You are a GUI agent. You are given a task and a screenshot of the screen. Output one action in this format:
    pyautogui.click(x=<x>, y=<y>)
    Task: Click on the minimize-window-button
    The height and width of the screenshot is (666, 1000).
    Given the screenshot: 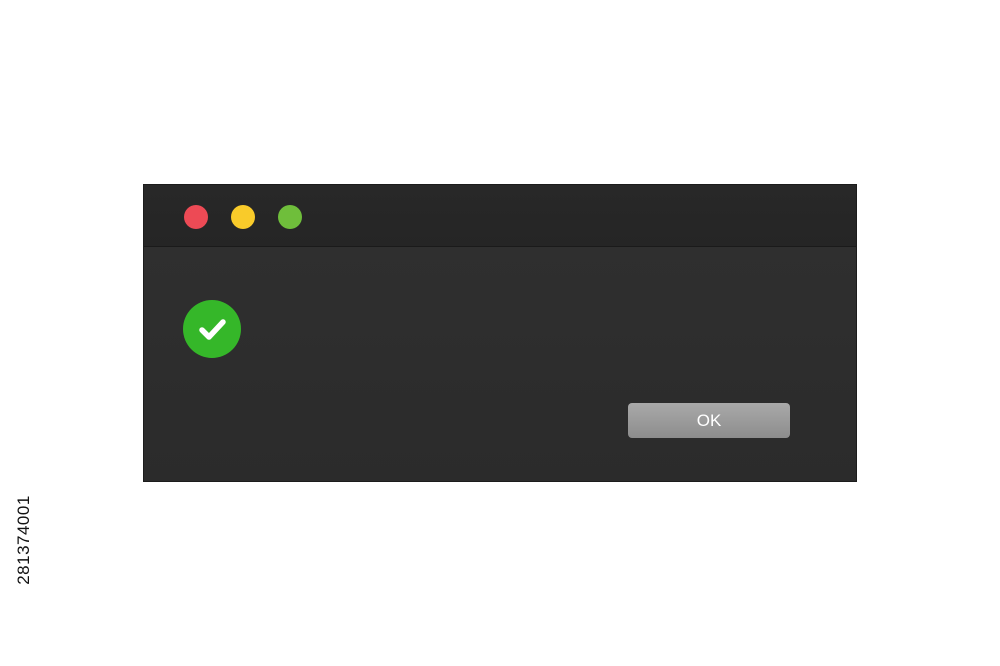 What is the action you would take?
    pyautogui.click(x=243, y=217)
    